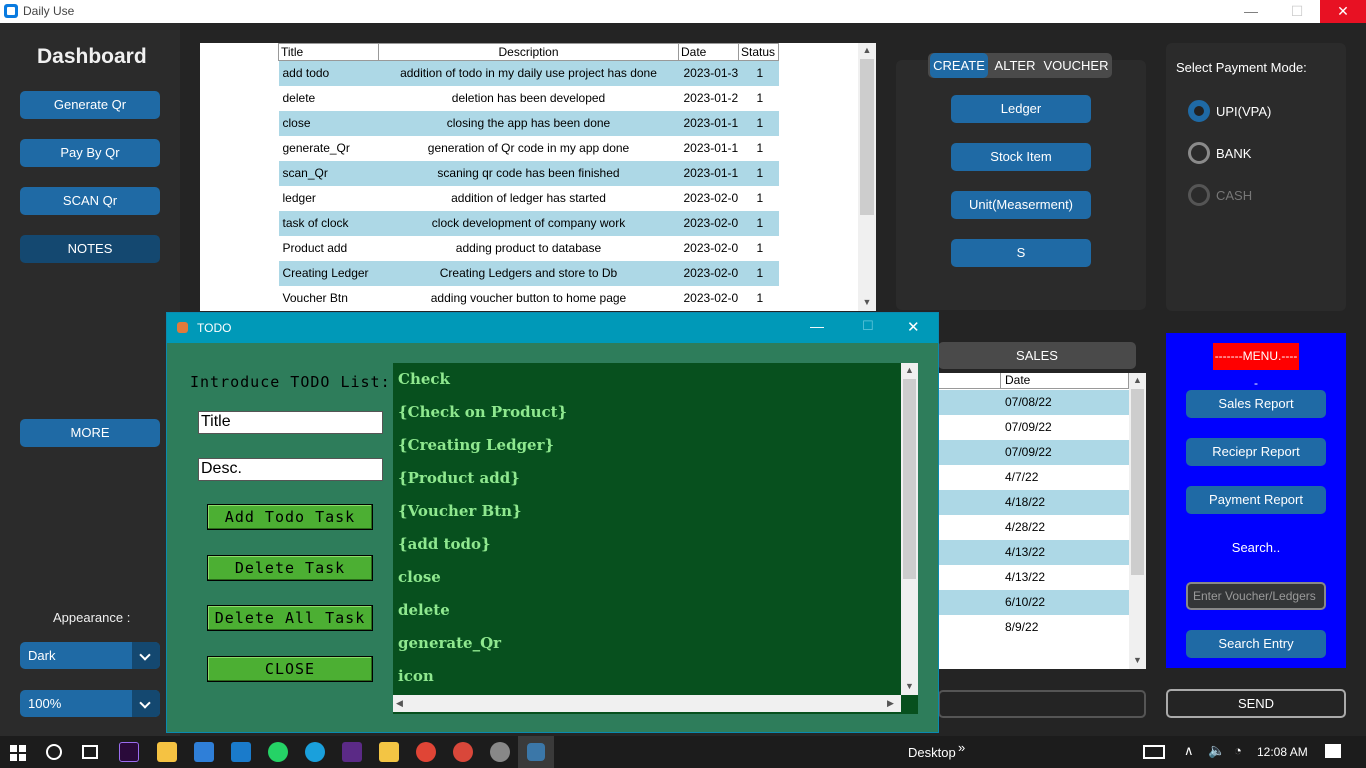 The height and width of the screenshot is (768, 1366). I want to click on edge-icon, so click(315, 752).